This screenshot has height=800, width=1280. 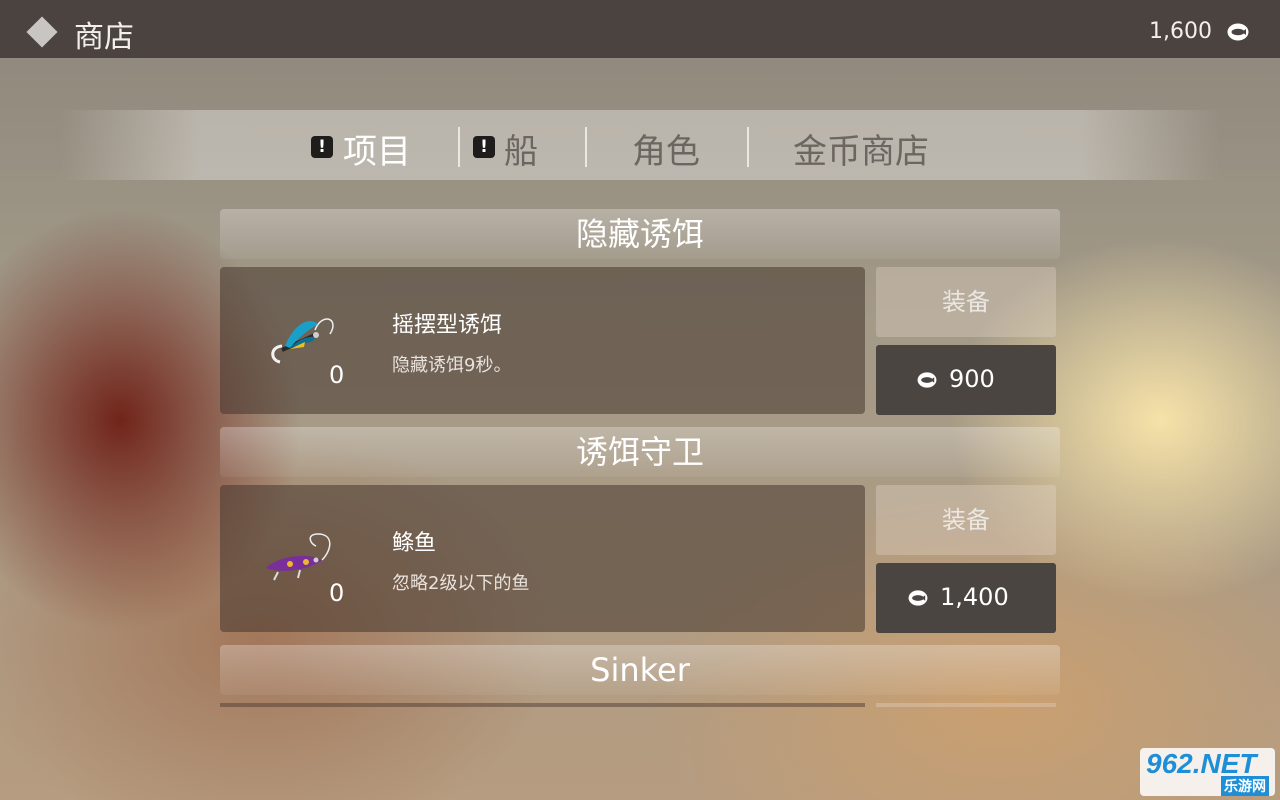 What do you see at coordinates (666, 148) in the screenshot?
I see `tab-character: 角色` at bounding box center [666, 148].